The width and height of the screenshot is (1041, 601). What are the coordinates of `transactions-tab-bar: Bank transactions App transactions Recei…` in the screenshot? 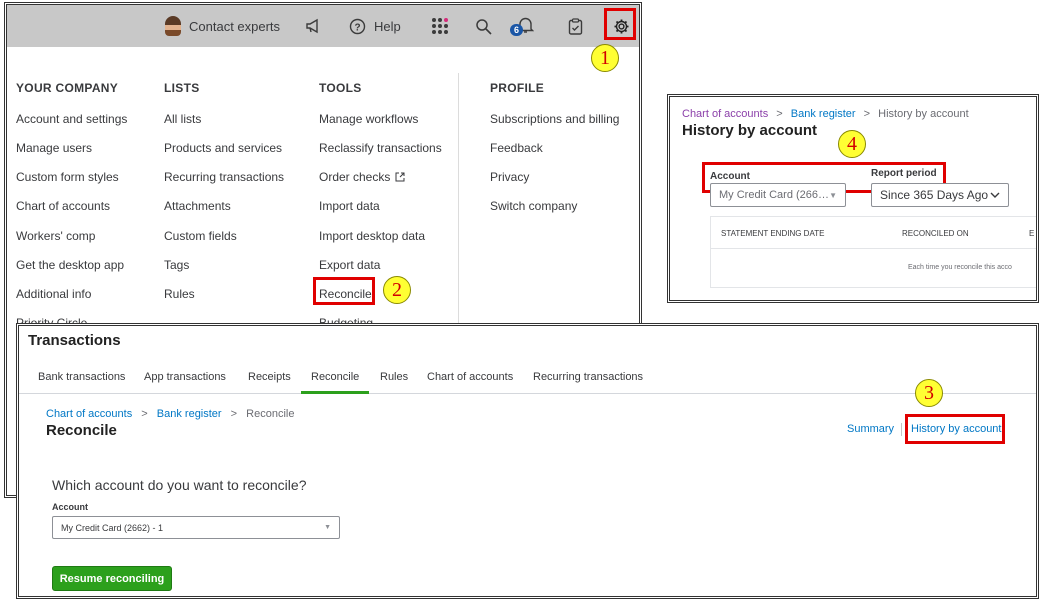 It's located at (527, 380).